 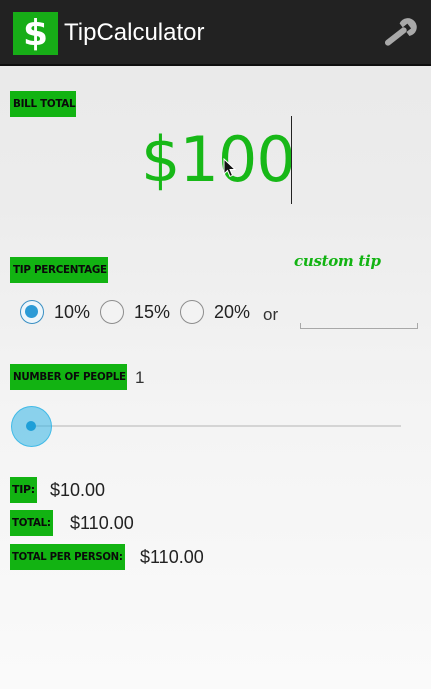 What do you see at coordinates (152, 312) in the screenshot?
I see `tip-option-label: 15%` at bounding box center [152, 312].